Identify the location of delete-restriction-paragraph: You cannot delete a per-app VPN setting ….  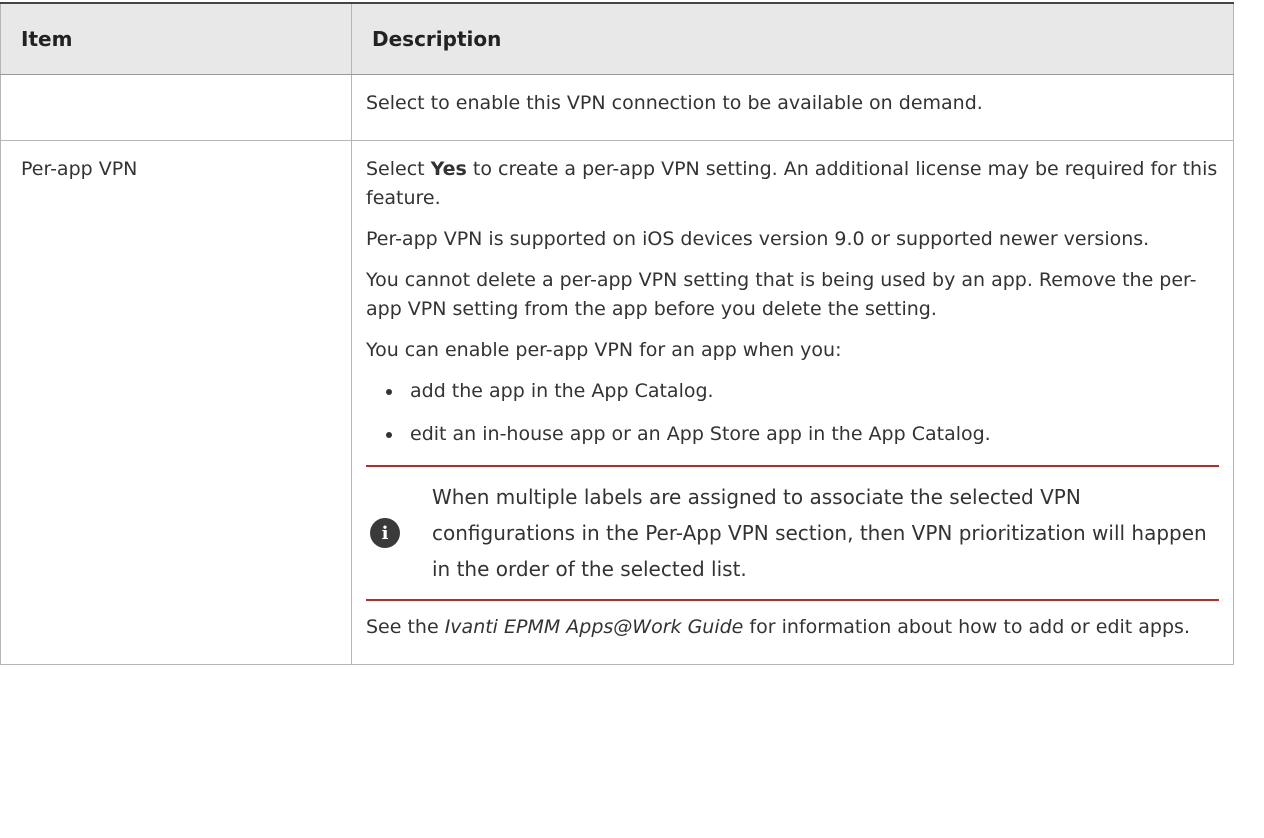
(781, 294).